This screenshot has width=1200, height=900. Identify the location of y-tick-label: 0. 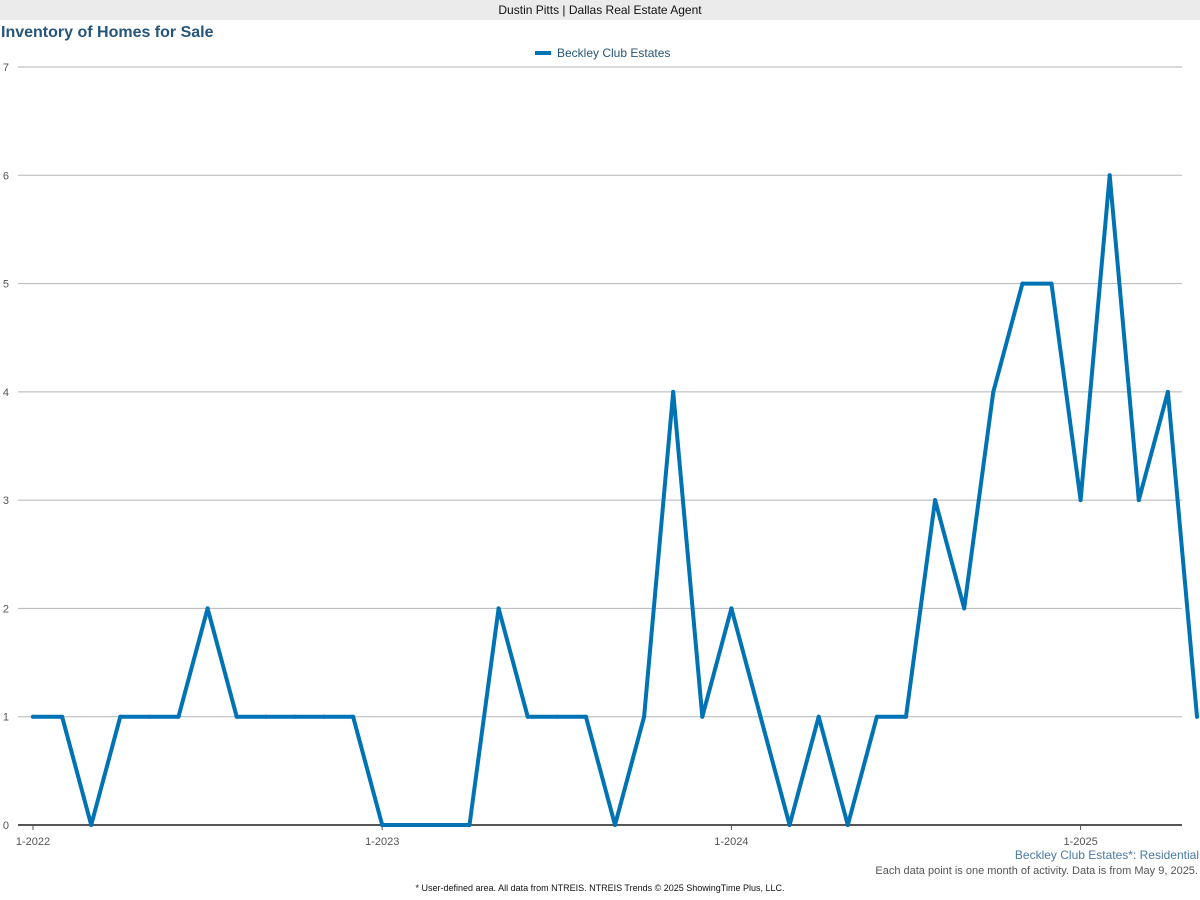
(6, 826).